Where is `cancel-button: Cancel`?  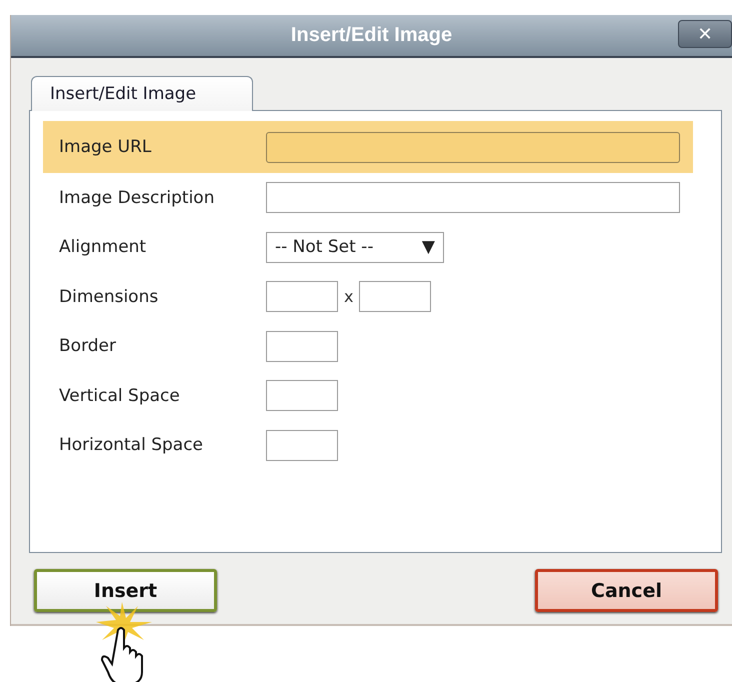
cancel-button: Cancel is located at coordinates (626, 590).